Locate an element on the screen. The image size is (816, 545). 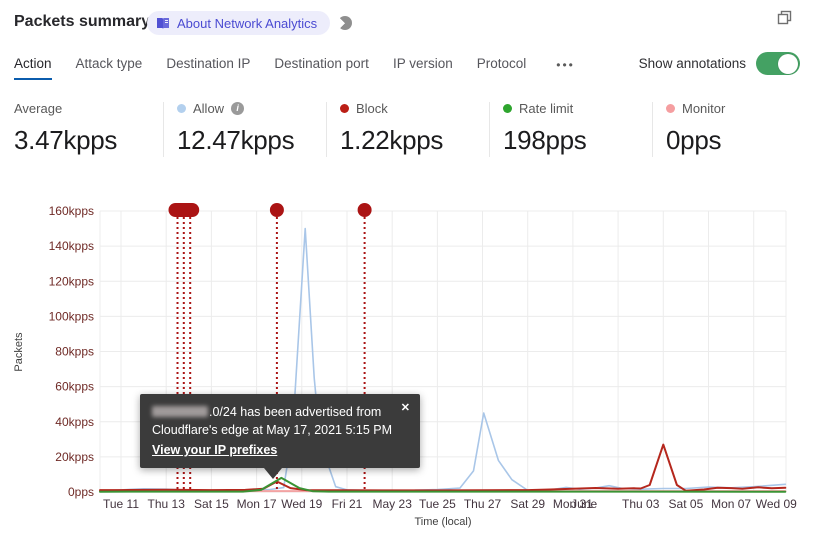
x-tick-label: Sat 15 is located at coordinates (211, 504).